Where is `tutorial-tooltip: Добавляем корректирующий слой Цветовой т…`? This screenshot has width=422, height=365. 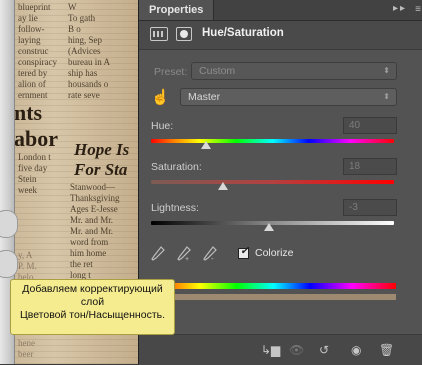 tutorial-tooltip: Добавляем корректирующий слой Цветовой т… is located at coordinates (92, 307).